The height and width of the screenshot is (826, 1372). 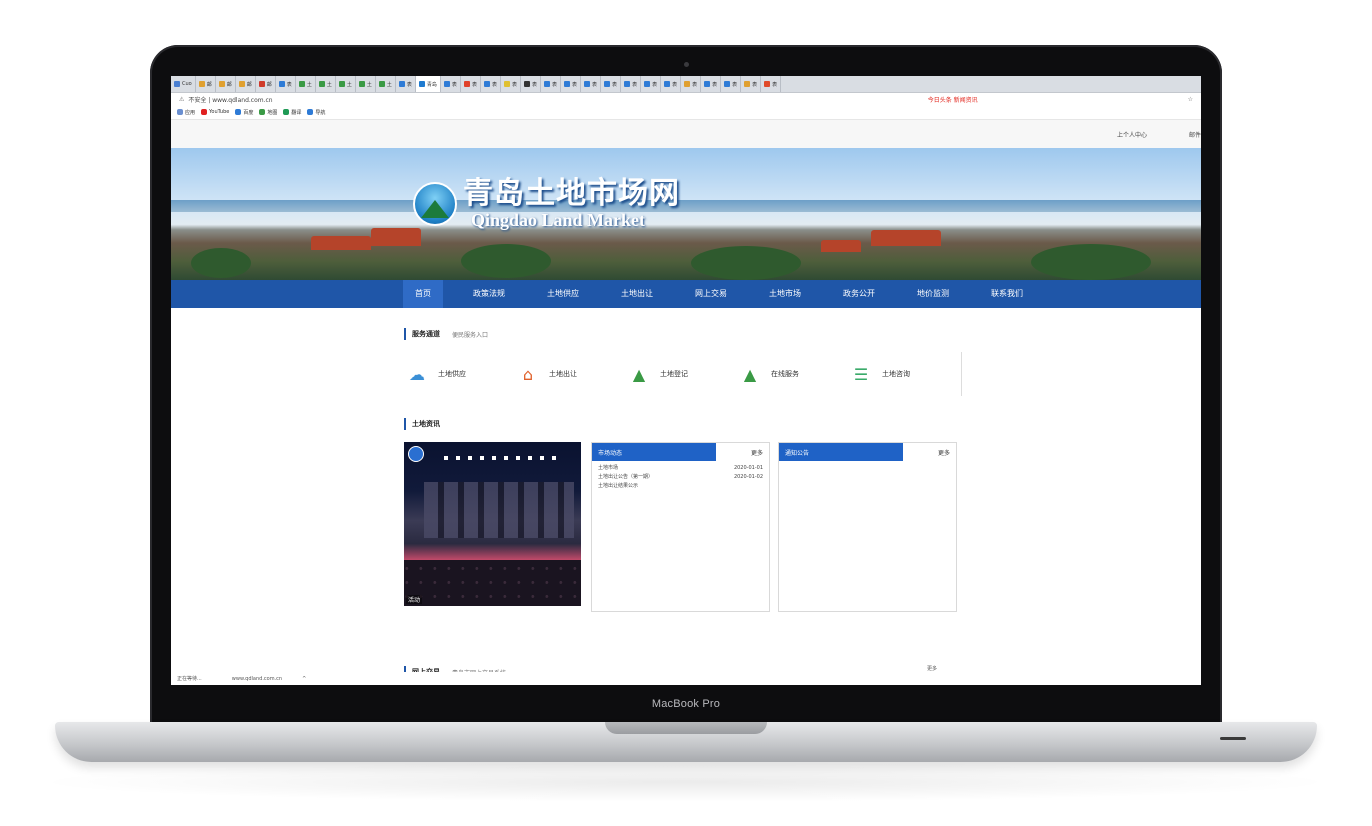 I want to click on bookmark-label: 应用, so click(x=190, y=112).